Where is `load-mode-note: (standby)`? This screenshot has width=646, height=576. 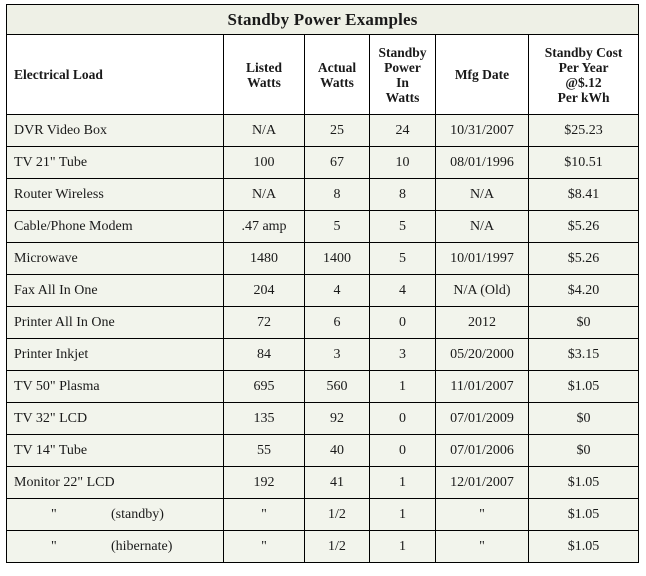
load-mode-note: (standby) is located at coordinates (137, 514).